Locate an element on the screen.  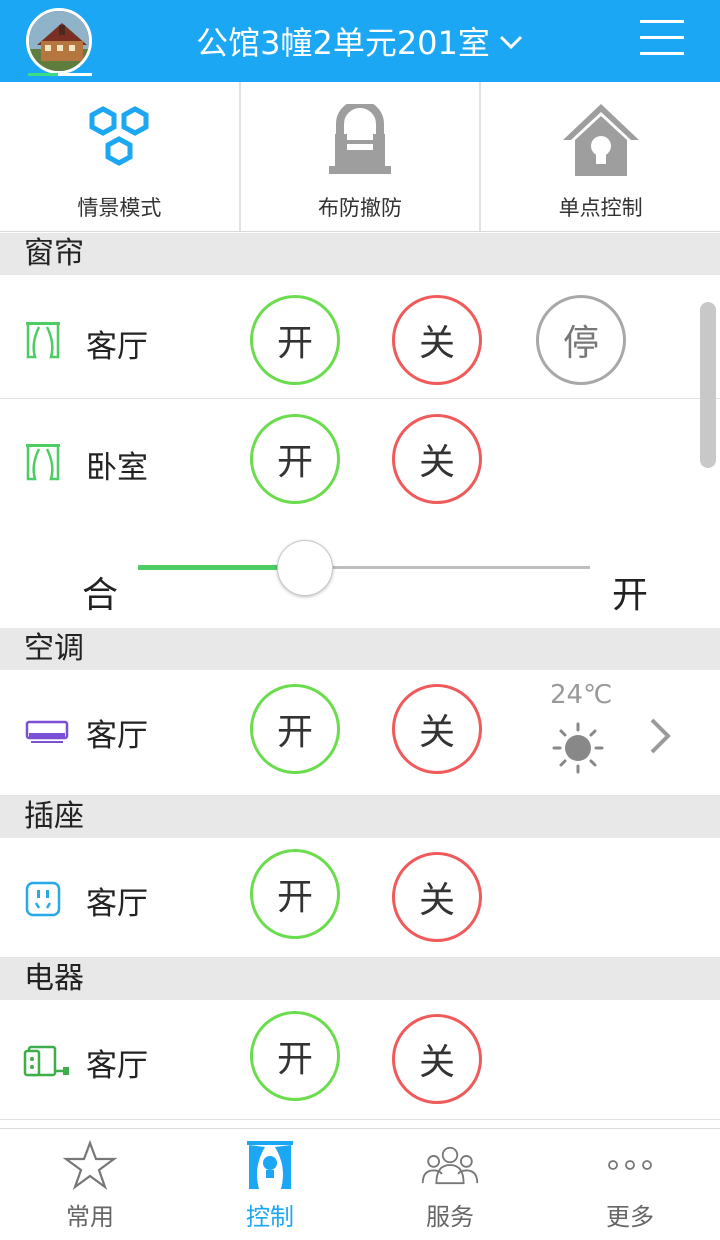
nav-more-label: 更多 is located at coordinates (630, 1217).